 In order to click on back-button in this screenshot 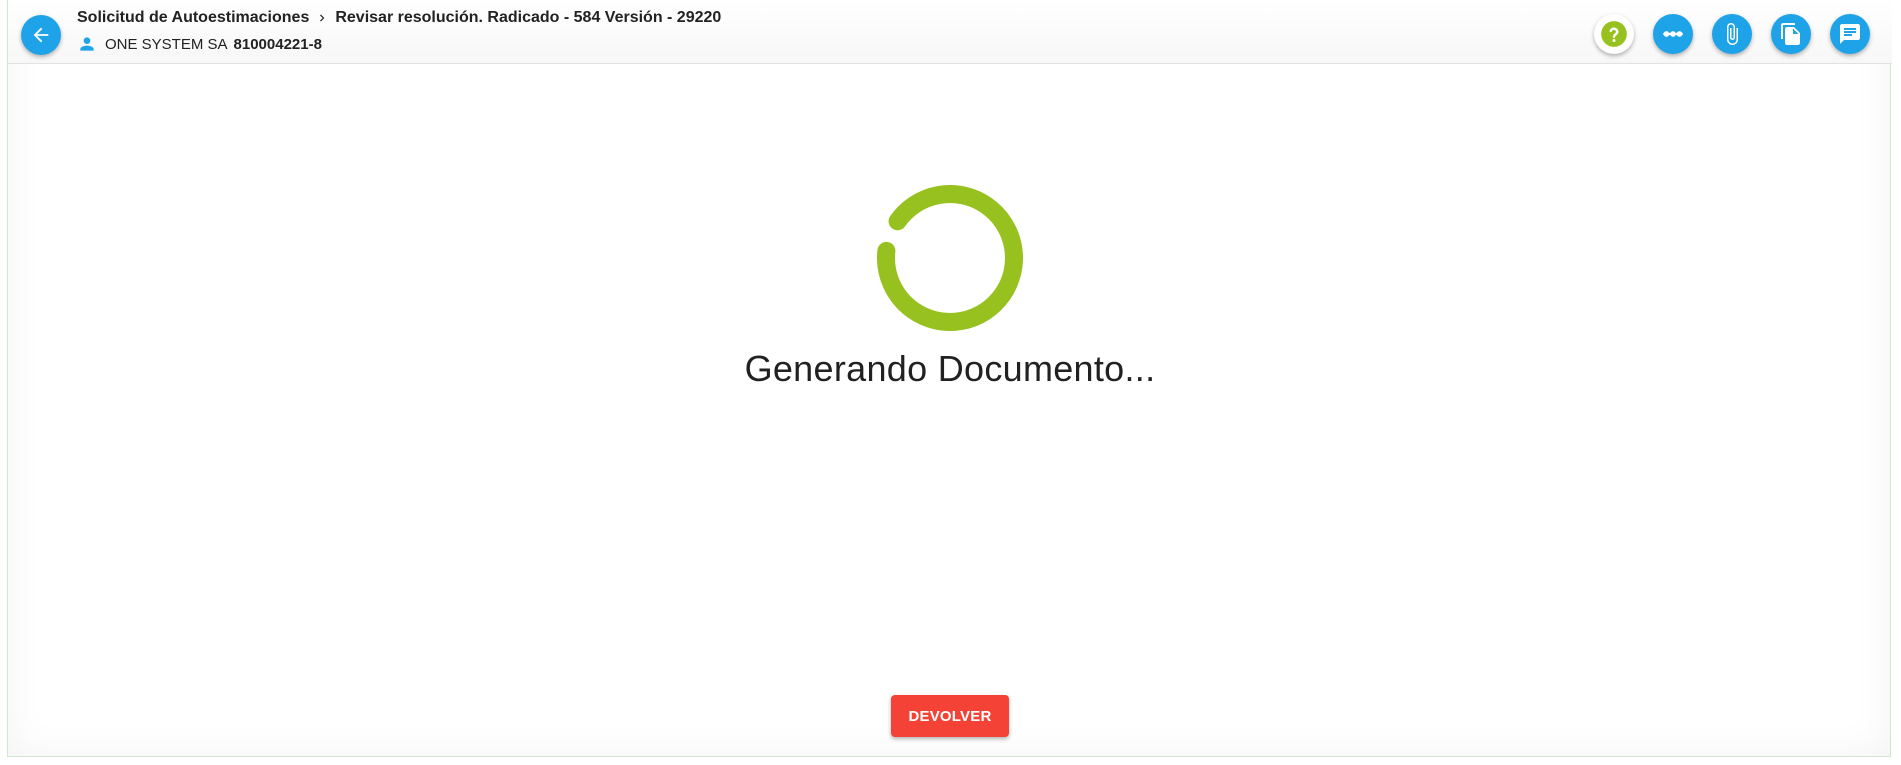, I will do `click(41, 35)`.